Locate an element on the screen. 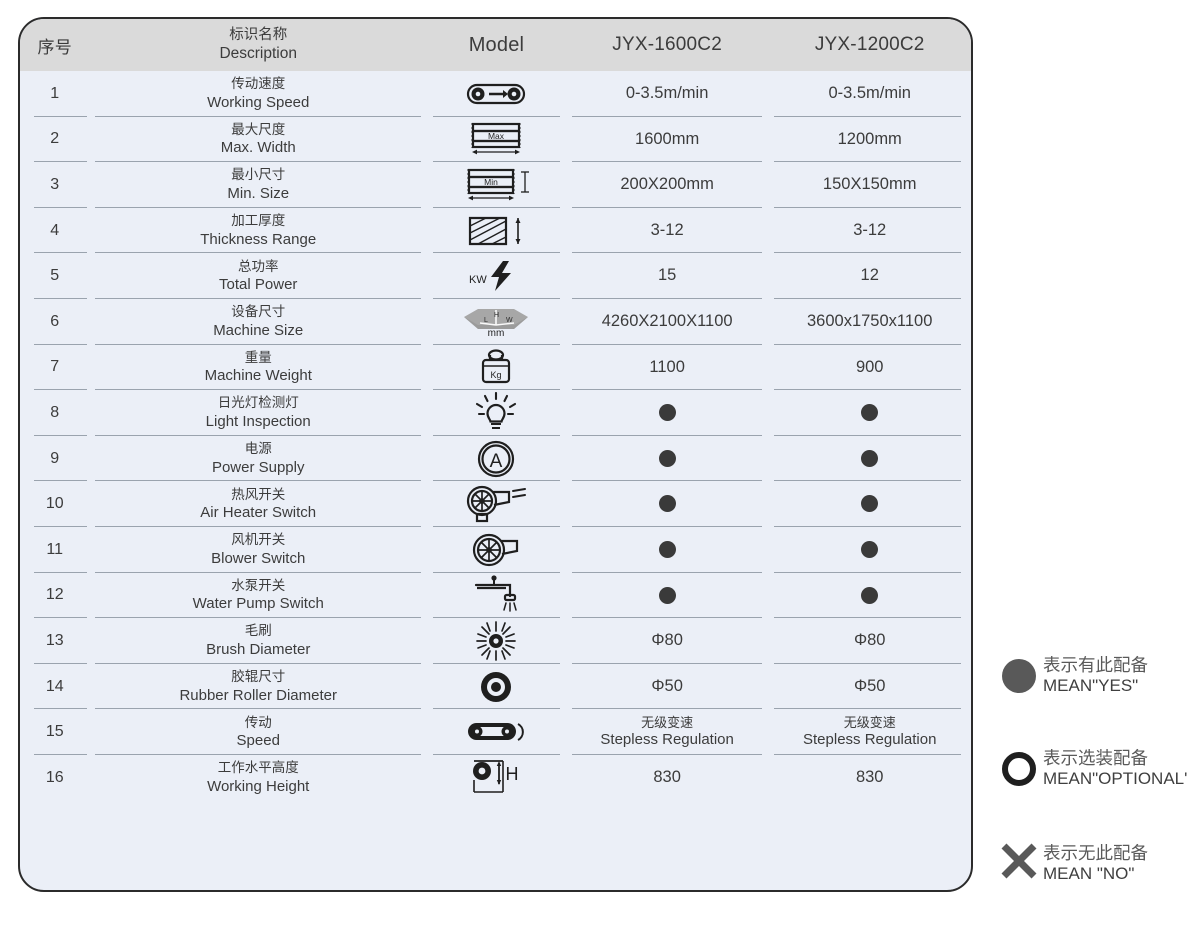 This screenshot has height=937, width=1200. row-index-cell: 11 is located at coordinates (55, 549).